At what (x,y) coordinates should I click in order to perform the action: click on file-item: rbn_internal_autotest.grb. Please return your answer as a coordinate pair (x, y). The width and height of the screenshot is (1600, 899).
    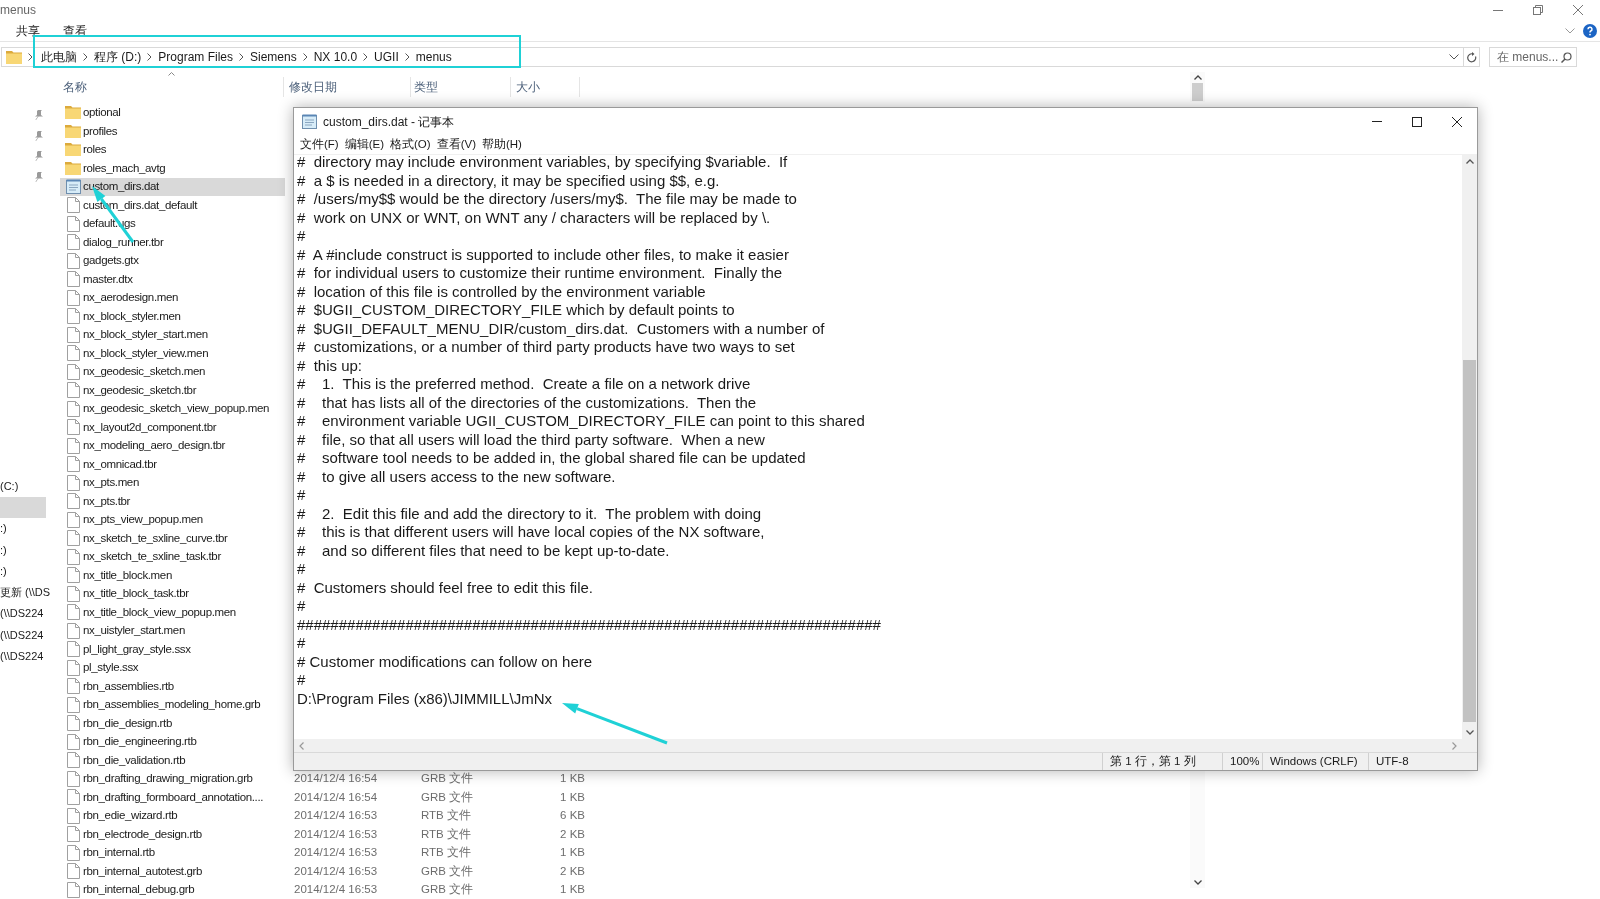
    Looking at the image, I should click on (172, 871).